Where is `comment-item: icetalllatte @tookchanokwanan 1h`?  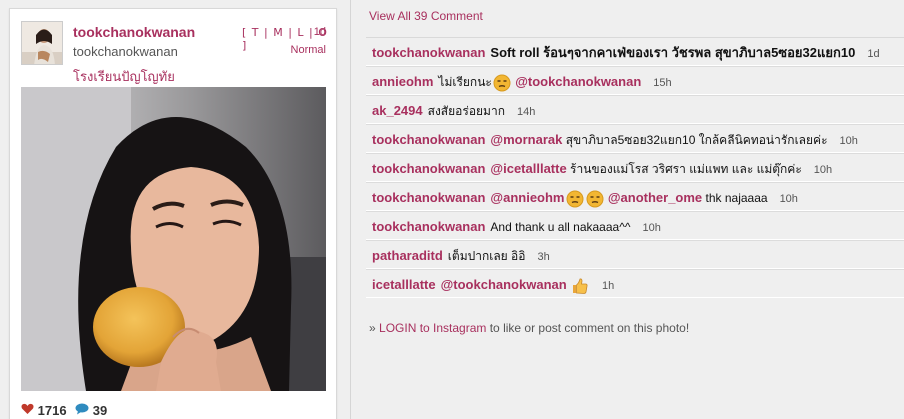
comment-item: icetalllatte @tookchanokwanan 1h is located at coordinates (635, 283).